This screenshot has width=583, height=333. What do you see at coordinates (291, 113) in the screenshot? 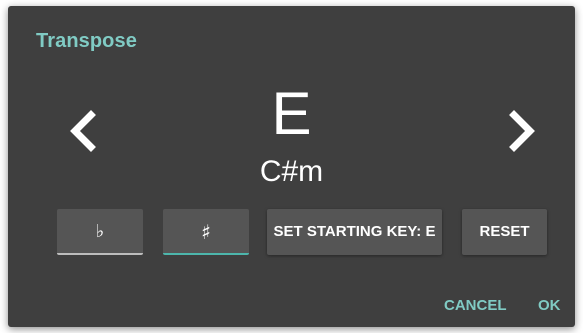
I see `current-key: E` at bounding box center [291, 113].